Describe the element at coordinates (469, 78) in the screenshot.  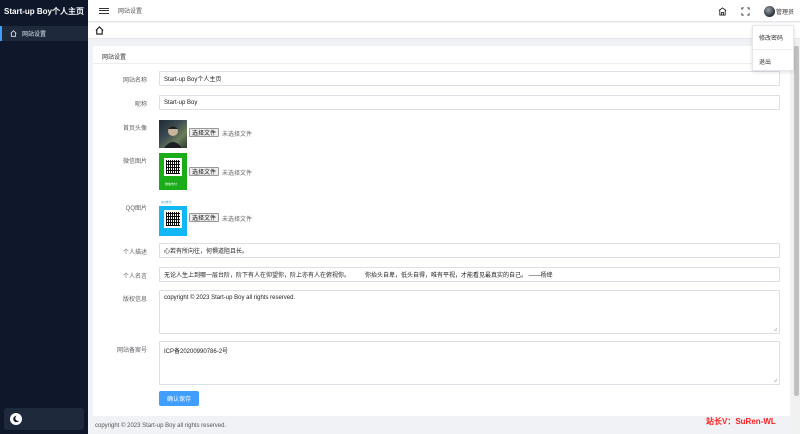
I see `site-name-input: Start-up Boy个人主页` at that location.